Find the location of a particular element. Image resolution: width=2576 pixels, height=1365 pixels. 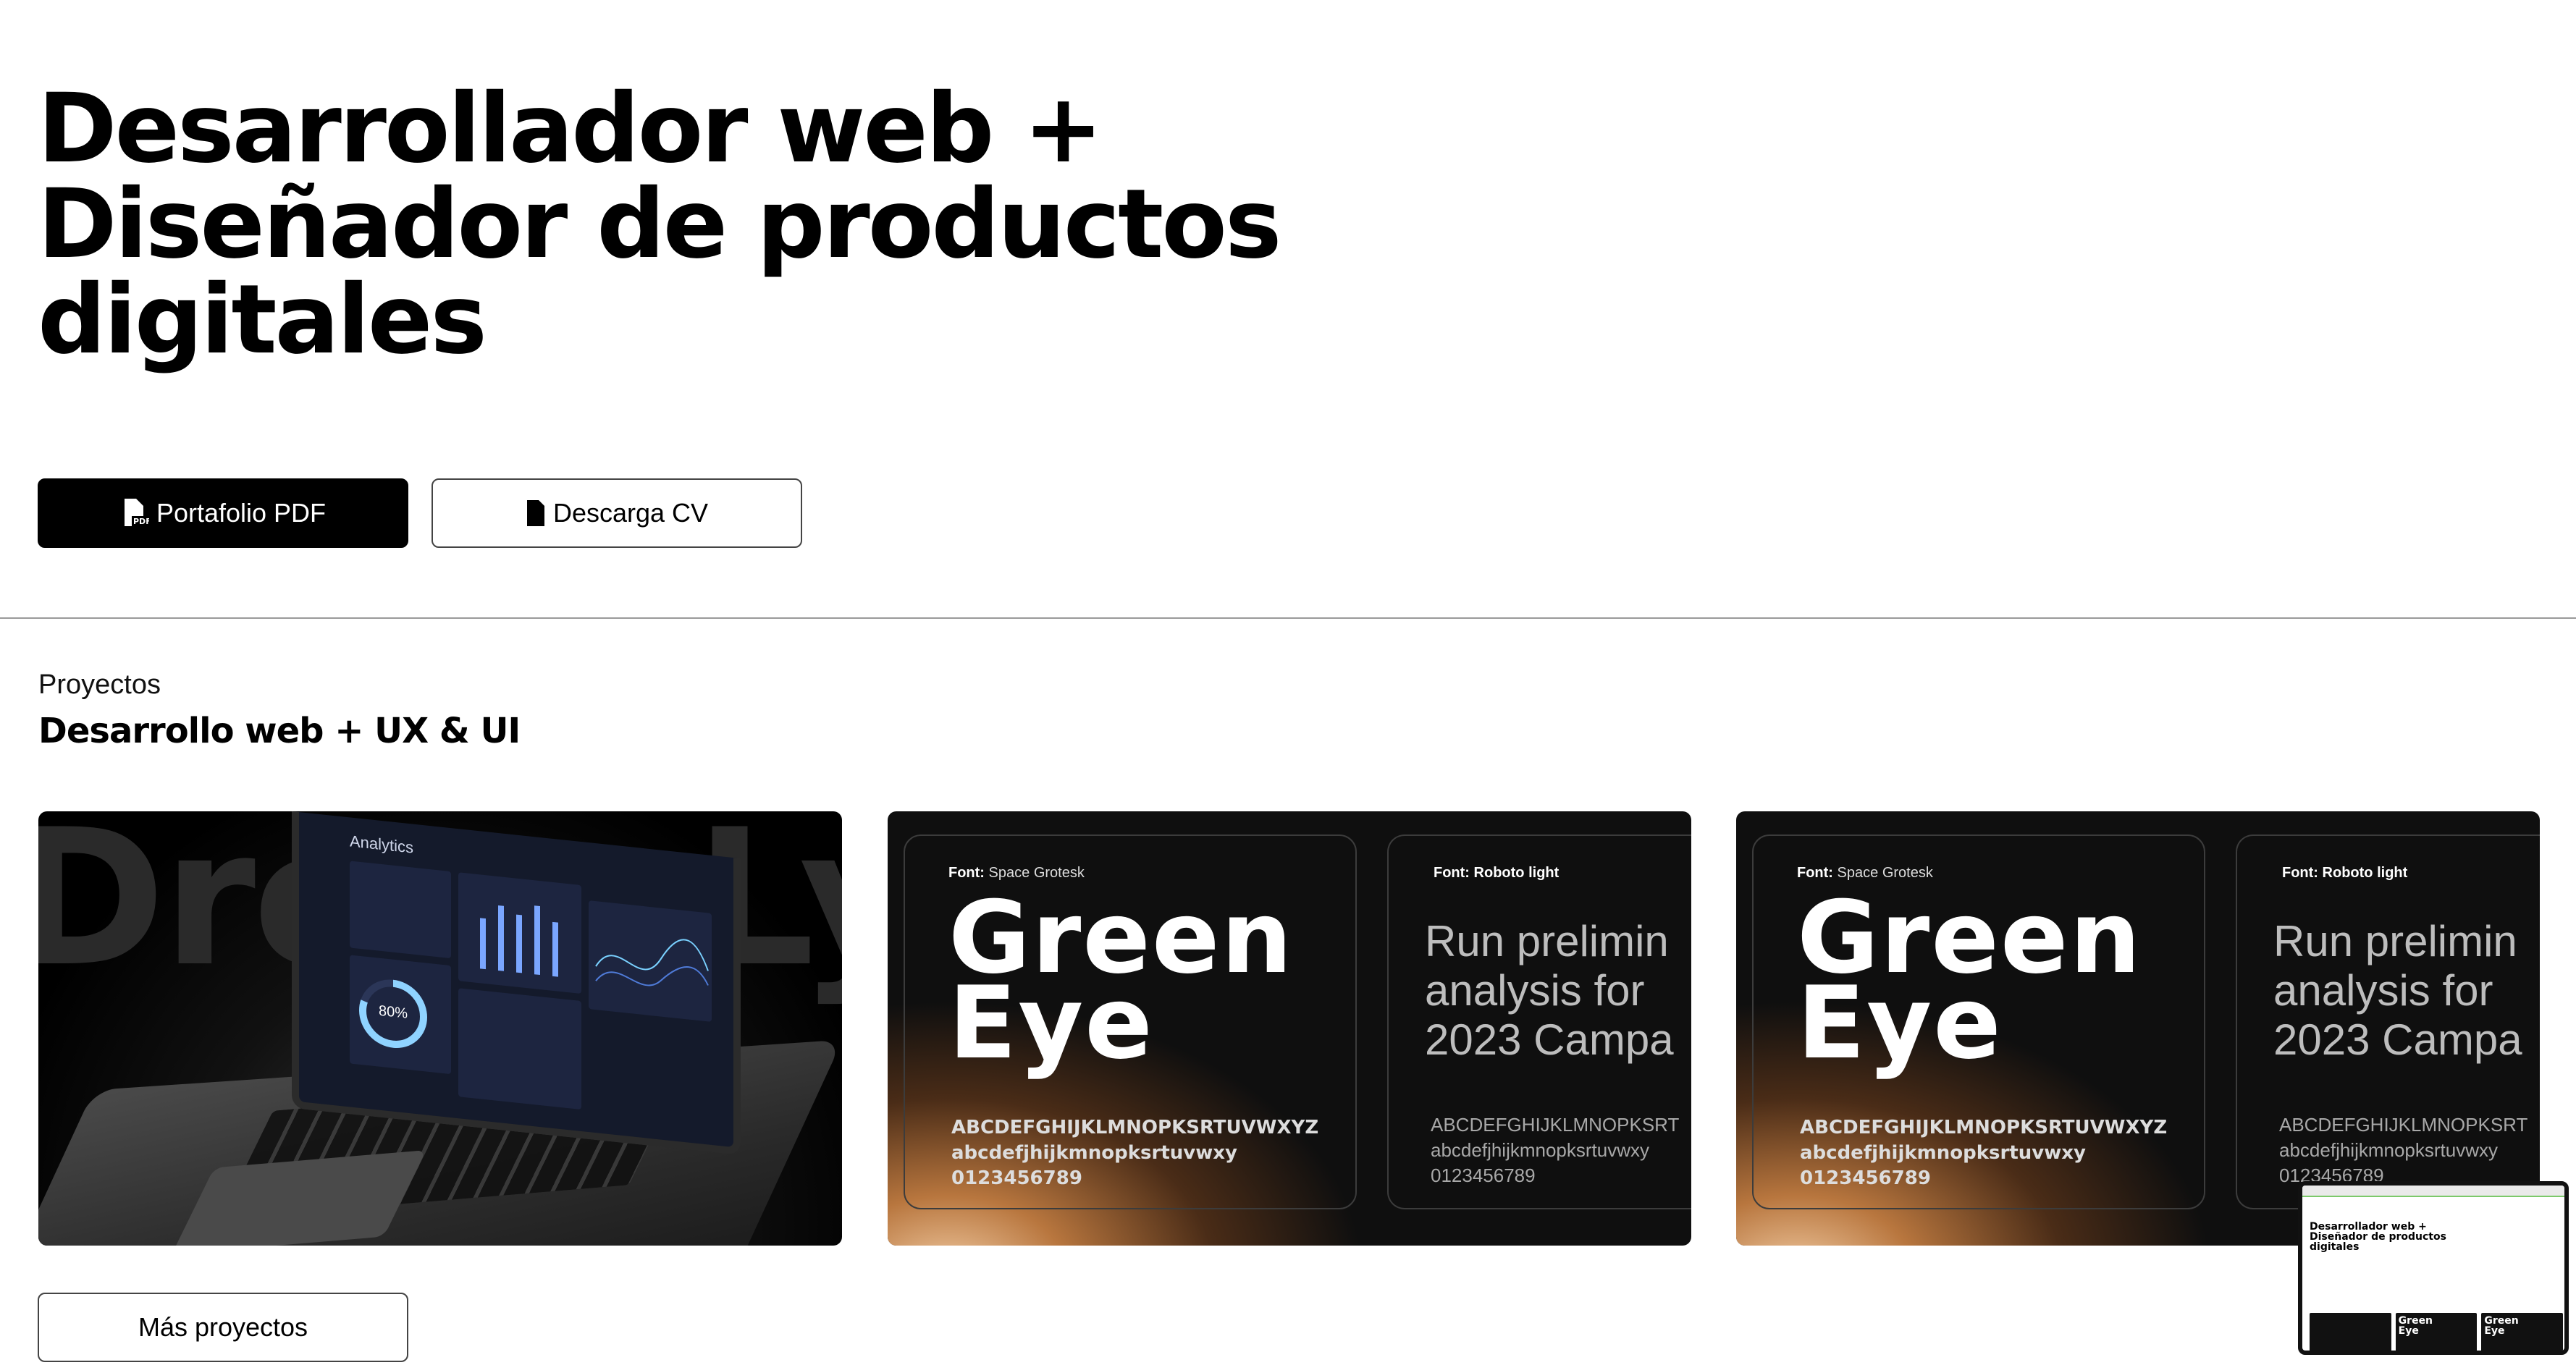

section-divider is located at coordinates (1288, 618).